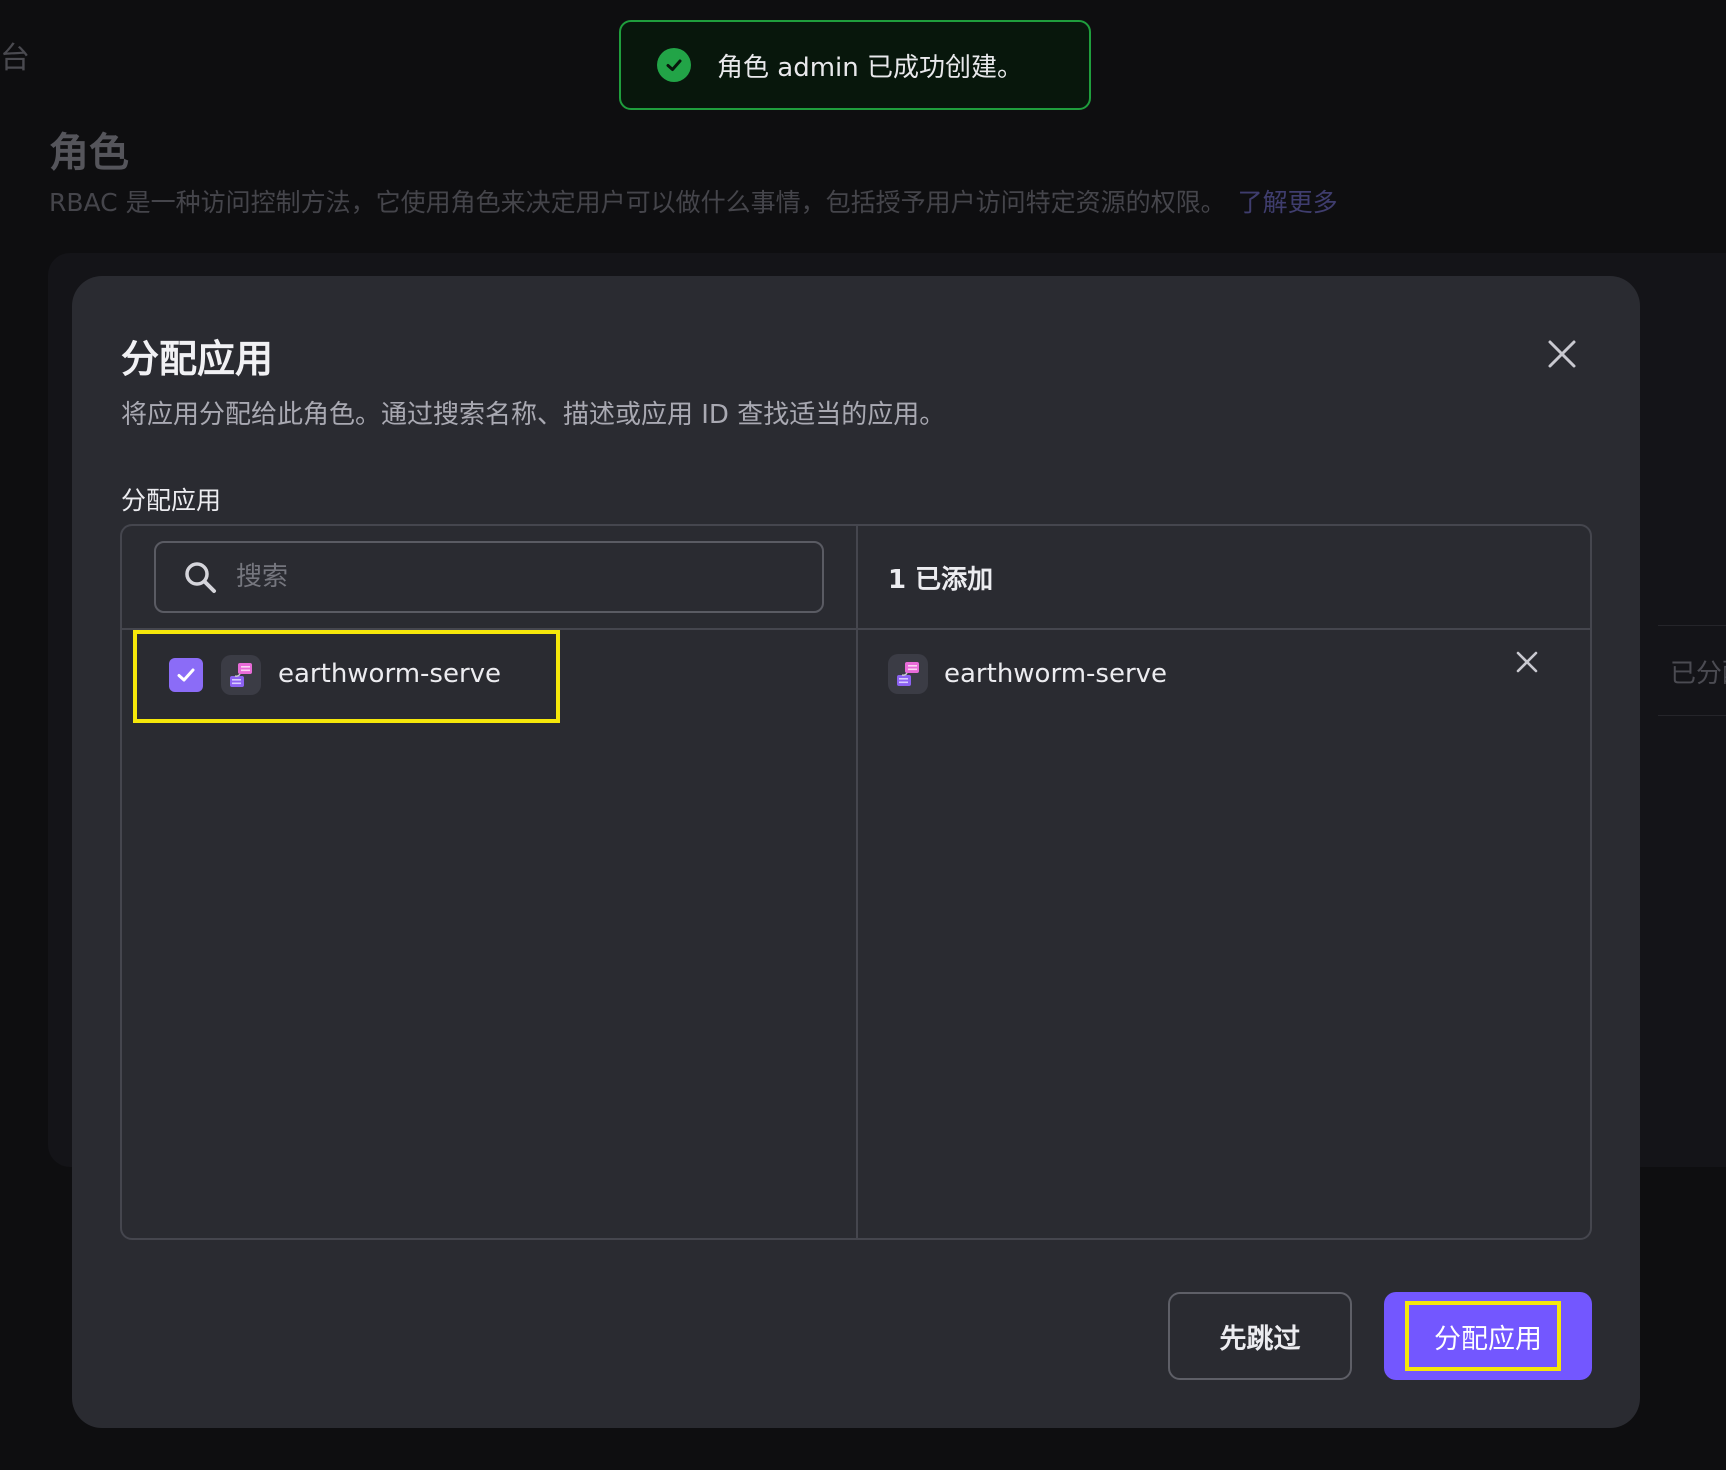  I want to click on app-name: earthworm-serve, so click(390, 674).